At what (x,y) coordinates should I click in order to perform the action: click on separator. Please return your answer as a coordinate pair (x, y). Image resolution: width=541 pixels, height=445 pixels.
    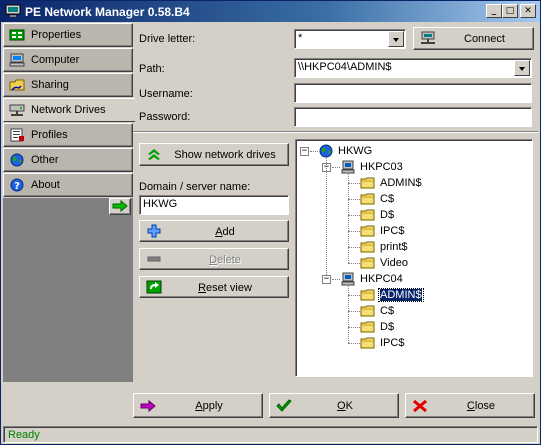
    Looking at the image, I should click on (335, 132).